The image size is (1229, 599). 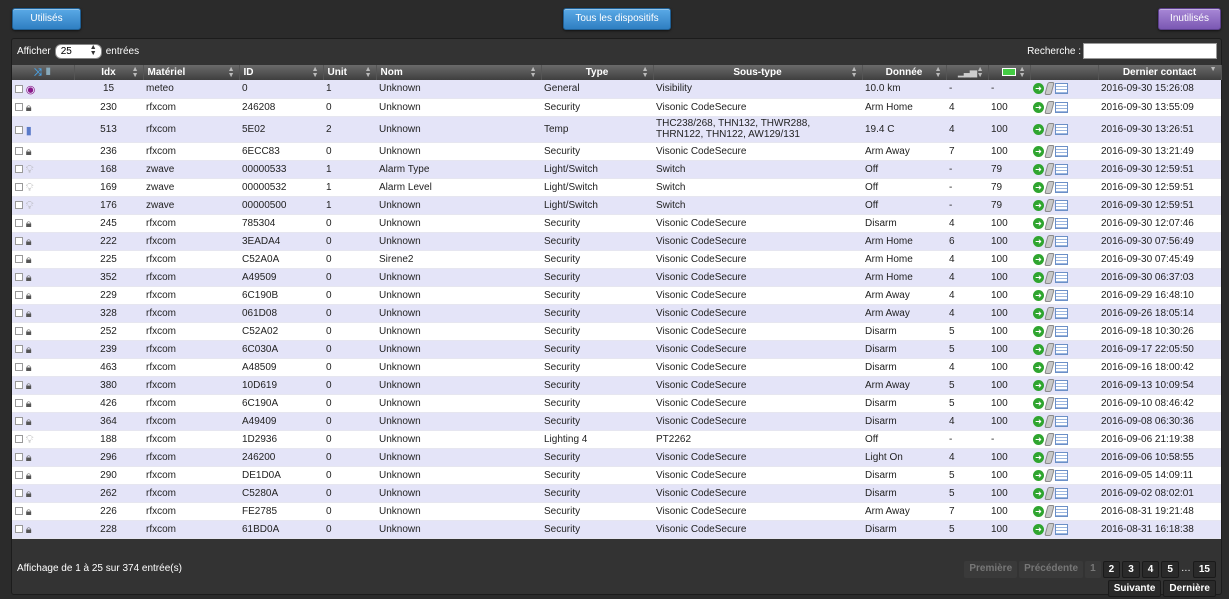 What do you see at coordinates (1204, 569) in the screenshot?
I see `page-button-15: 15` at bounding box center [1204, 569].